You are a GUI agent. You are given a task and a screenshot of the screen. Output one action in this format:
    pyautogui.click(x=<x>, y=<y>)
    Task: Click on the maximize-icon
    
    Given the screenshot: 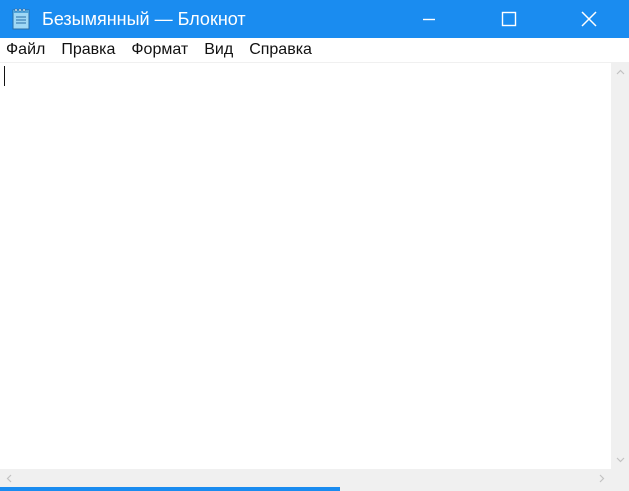 What is the action you would take?
    pyautogui.click(x=509, y=19)
    